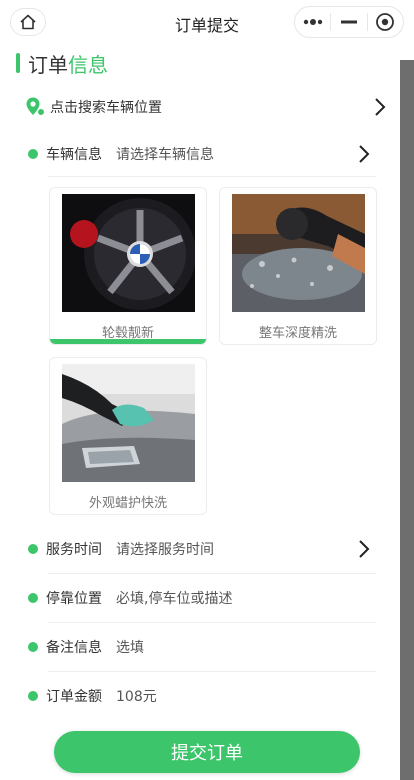  I want to click on service-time-value: 请选择服务时间, so click(165, 550).